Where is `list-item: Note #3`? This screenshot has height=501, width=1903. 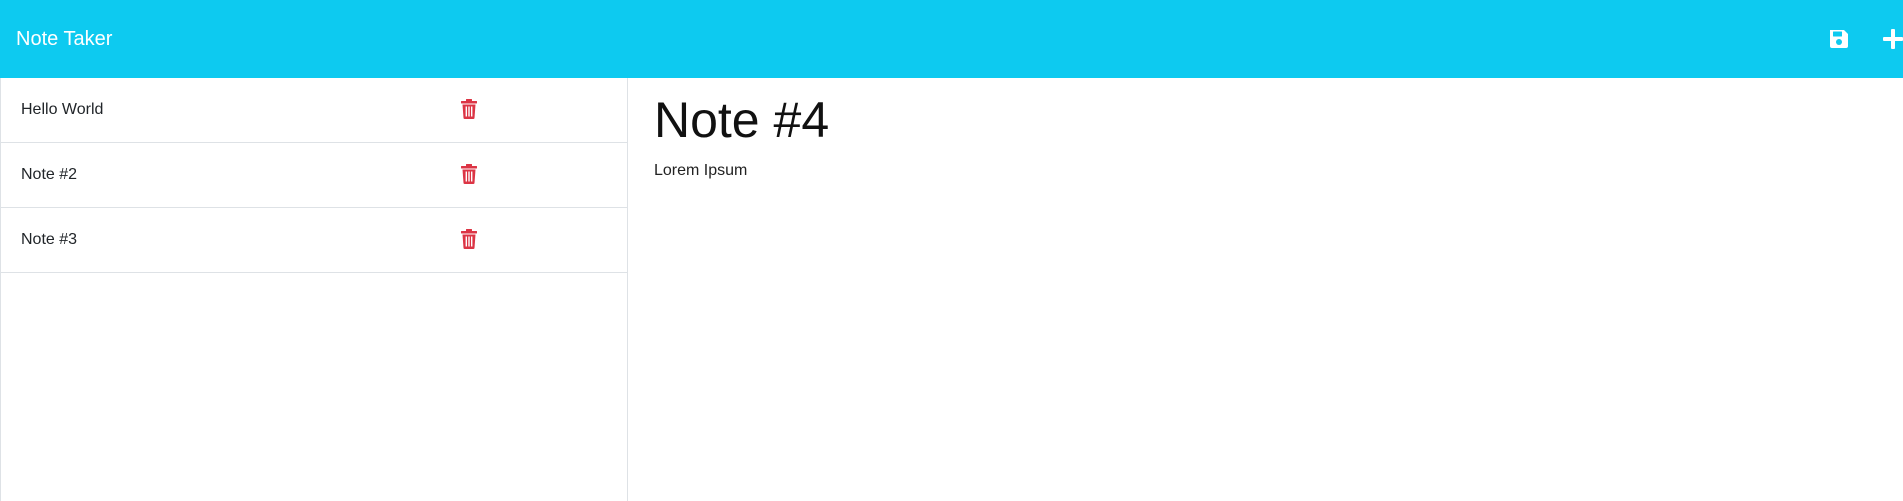 list-item: Note #3 is located at coordinates (314, 240).